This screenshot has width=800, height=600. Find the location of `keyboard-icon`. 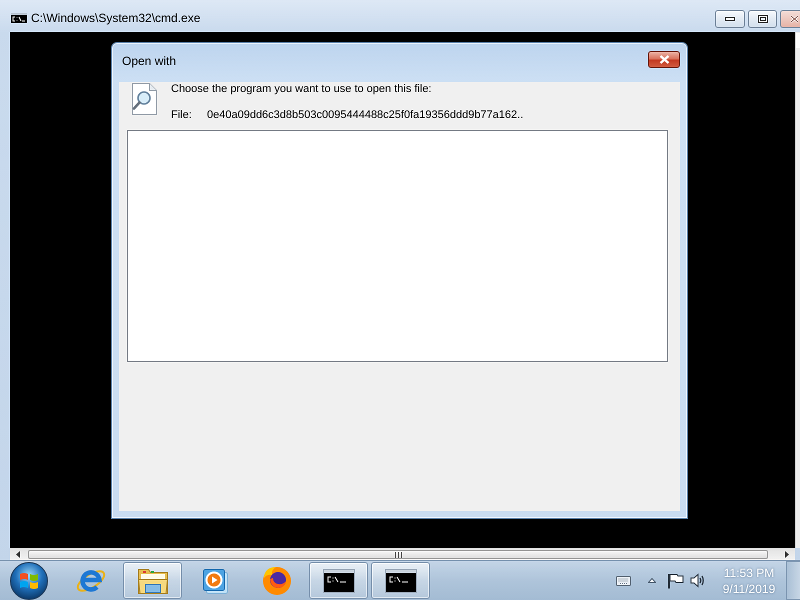

keyboard-icon is located at coordinates (623, 581).